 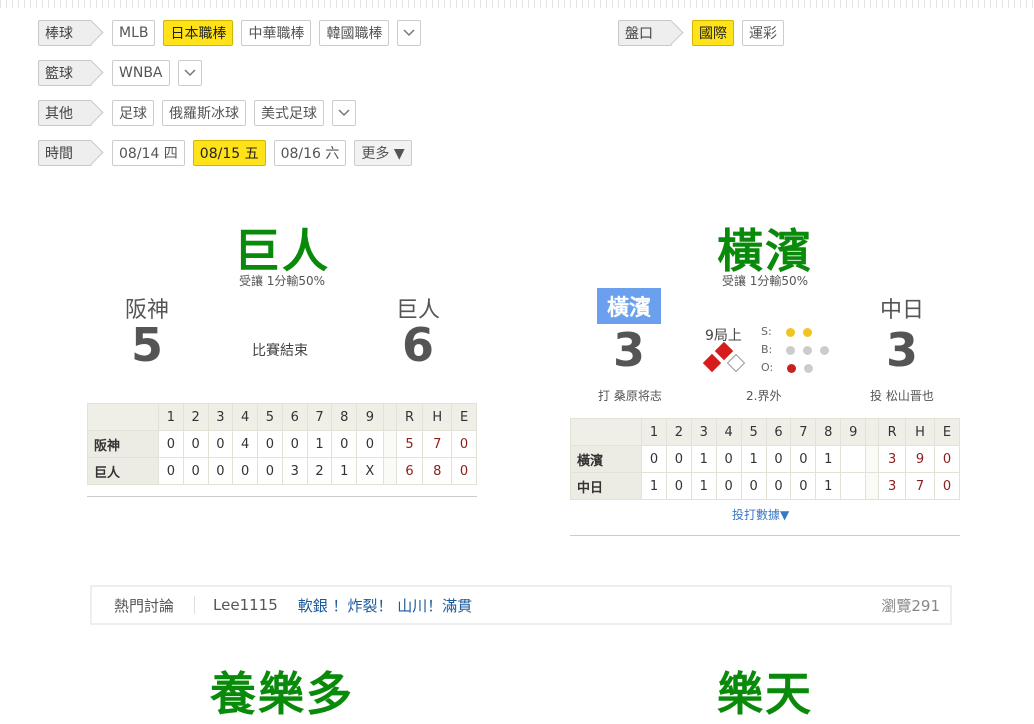 I want to click on more-dates-button: 更多 ▼, so click(x=383, y=153).